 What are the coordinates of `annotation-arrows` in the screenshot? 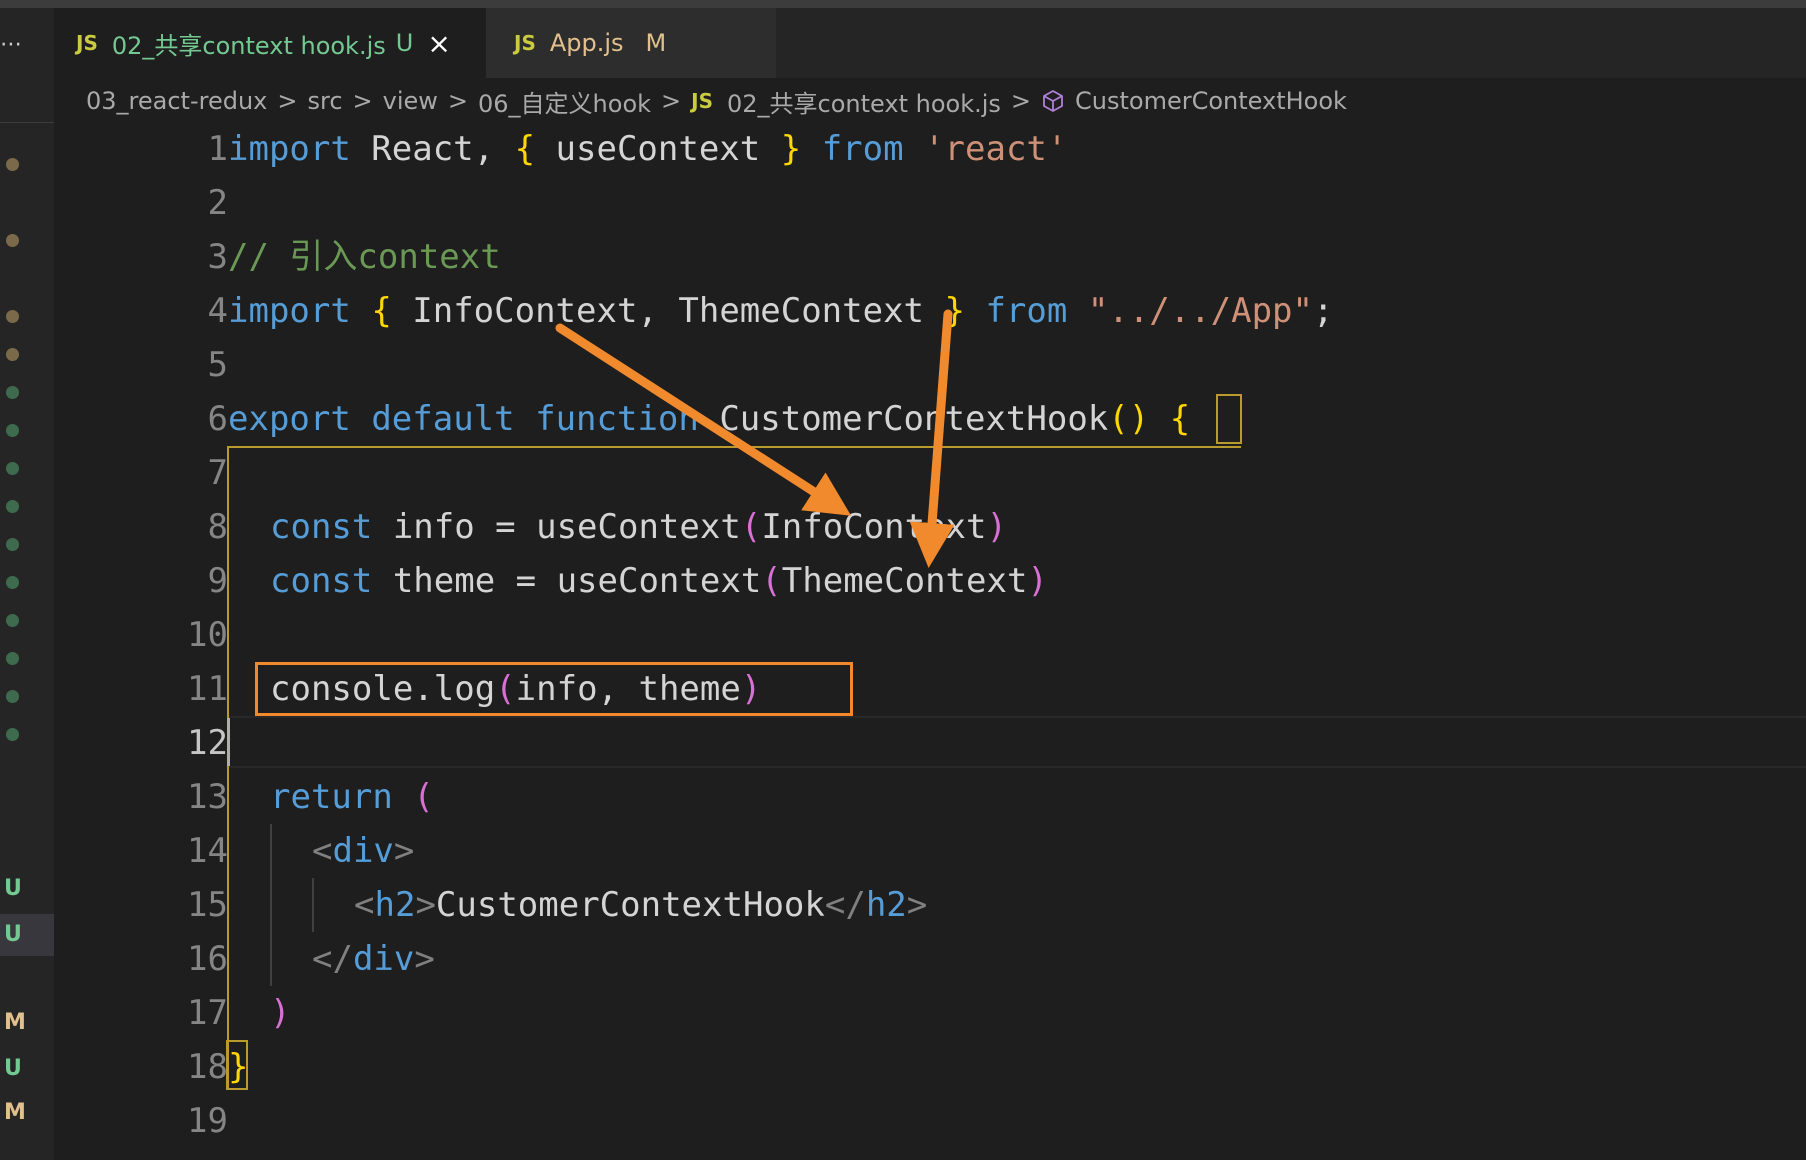 It's located at (755, 438).